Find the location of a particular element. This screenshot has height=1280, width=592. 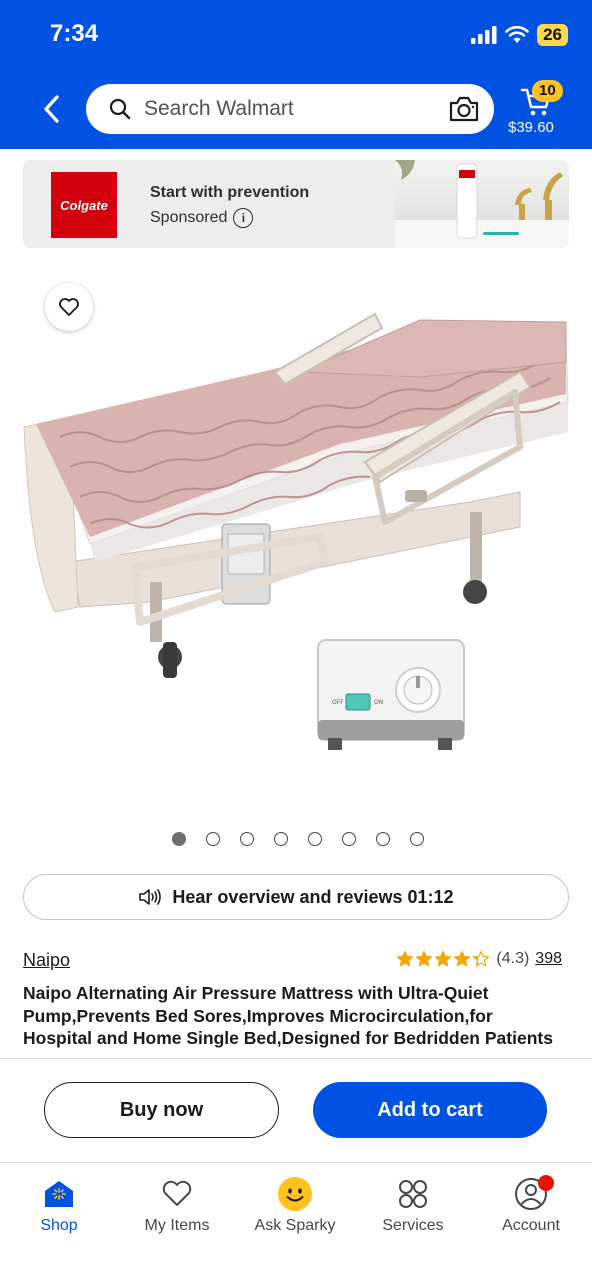

services-icon is located at coordinates (413, 1194).